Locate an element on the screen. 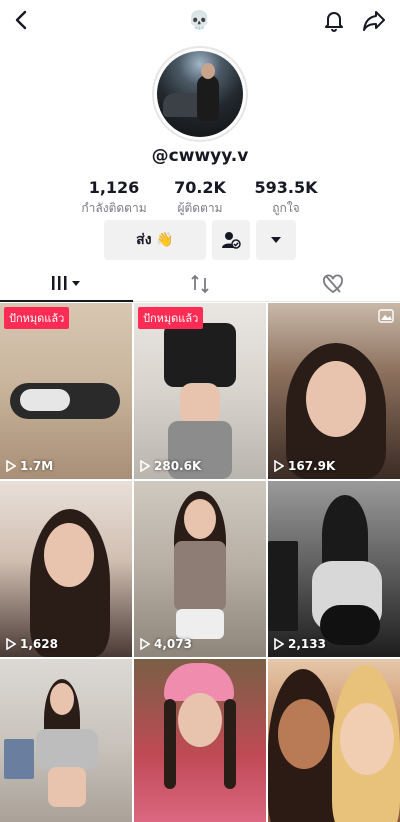 Image resolution: width=400 pixels, height=822 pixels. person-check-icon is located at coordinates (231, 240).